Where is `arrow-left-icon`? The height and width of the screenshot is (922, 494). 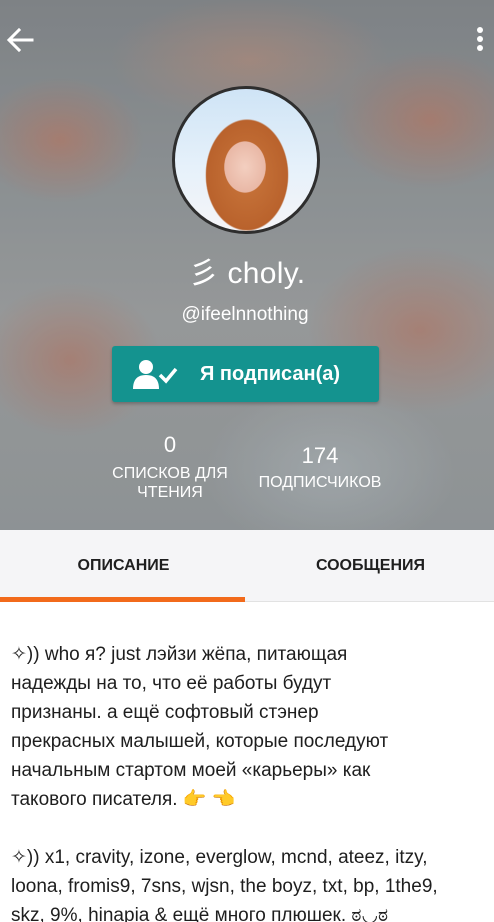 arrow-left-icon is located at coordinates (20, 40).